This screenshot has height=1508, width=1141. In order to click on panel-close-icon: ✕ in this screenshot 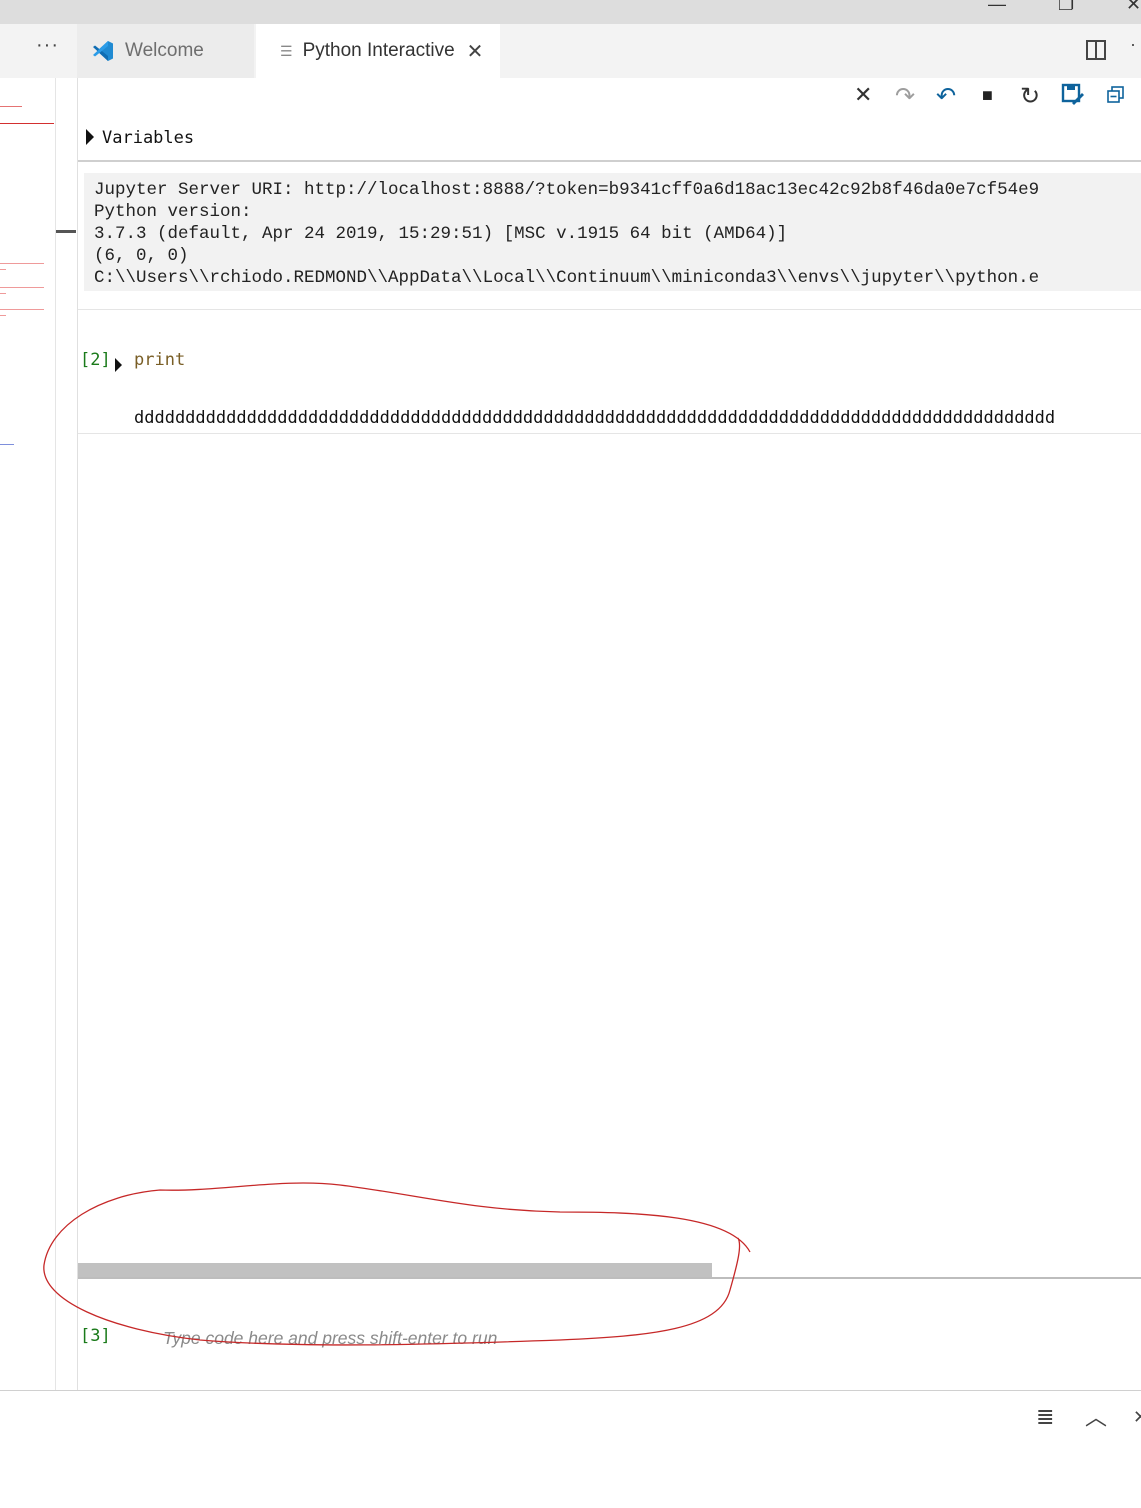, I will do `click(1137, 1417)`.